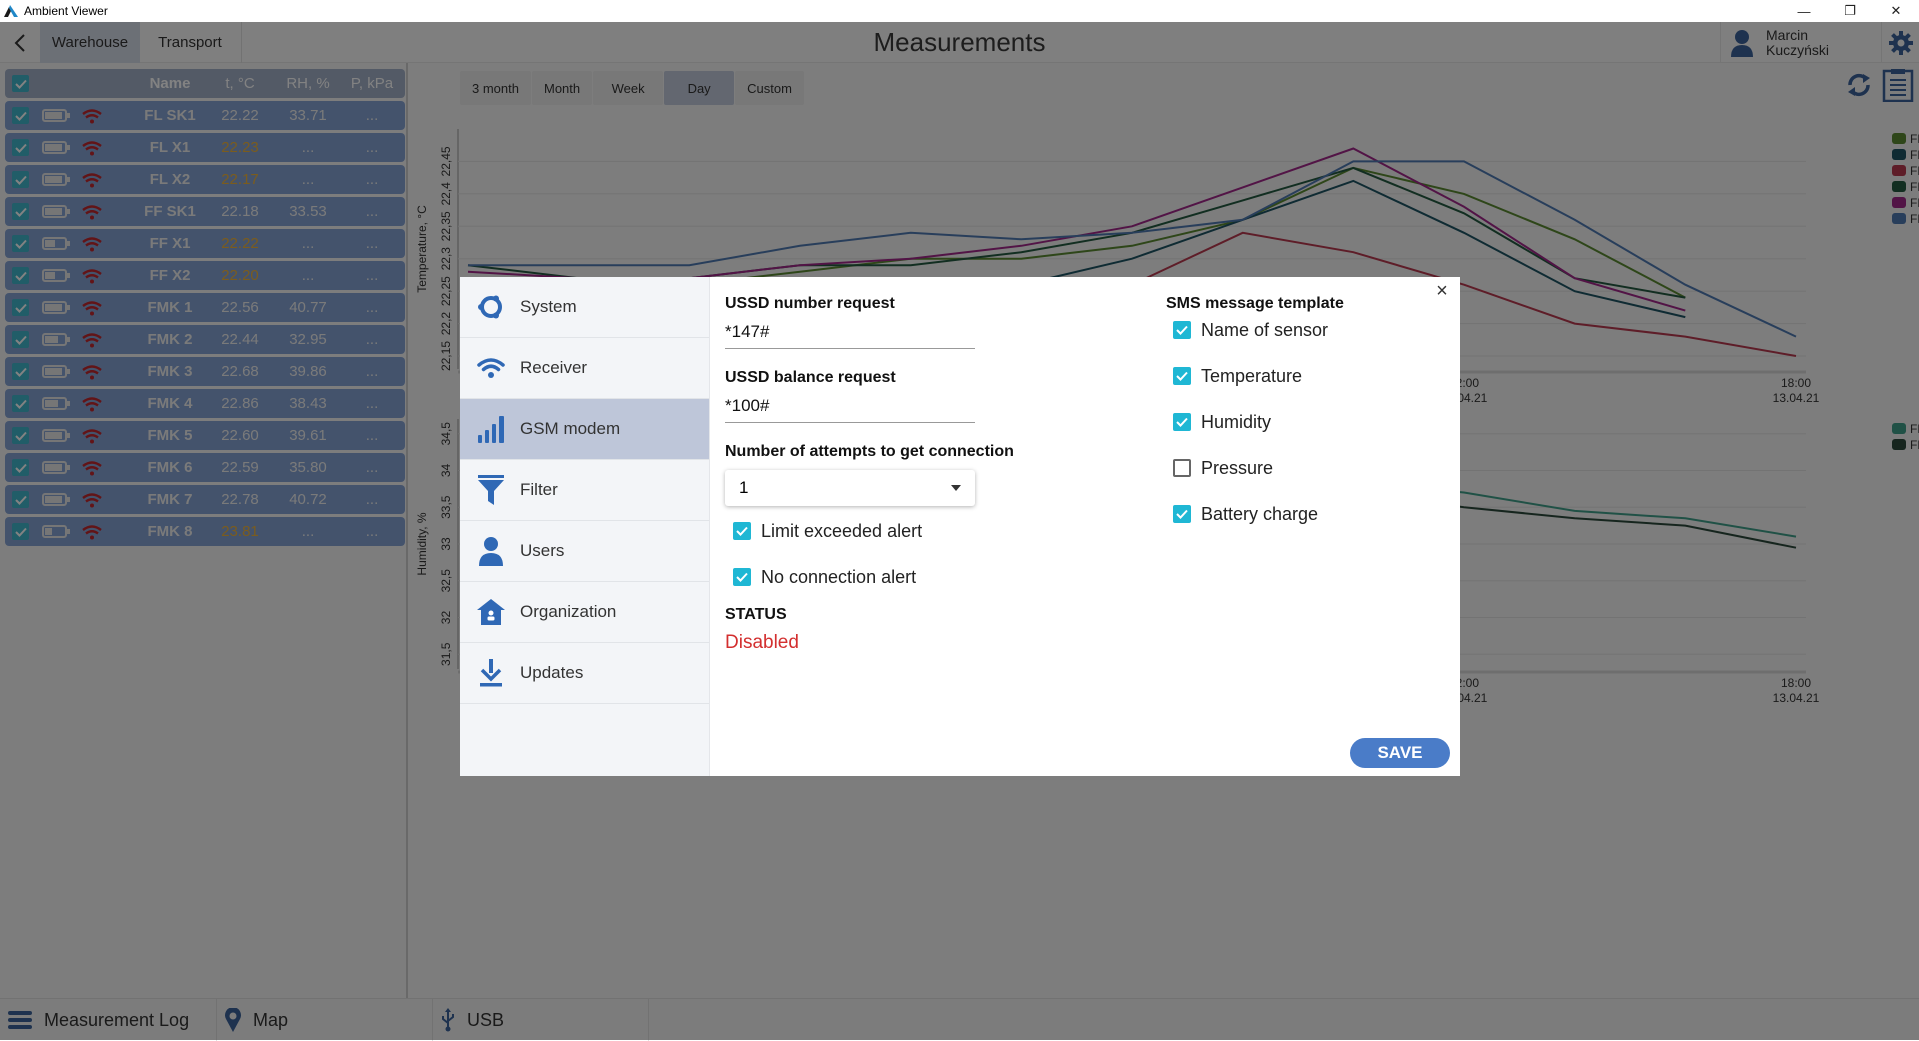 The width and height of the screenshot is (1919, 1041). Describe the element at coordinates (1850, 11) in the screenshot. I see `restore-button: ❐` at that location.